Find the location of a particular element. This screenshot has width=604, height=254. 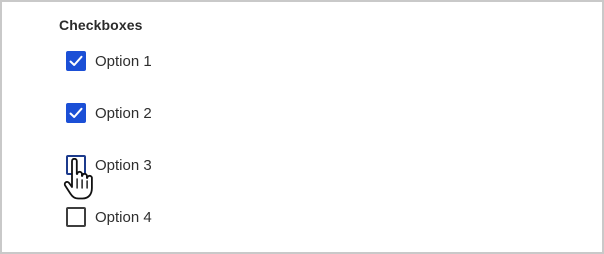

checkbox-option-4: Option 4 is located at coordinates (109, 217).